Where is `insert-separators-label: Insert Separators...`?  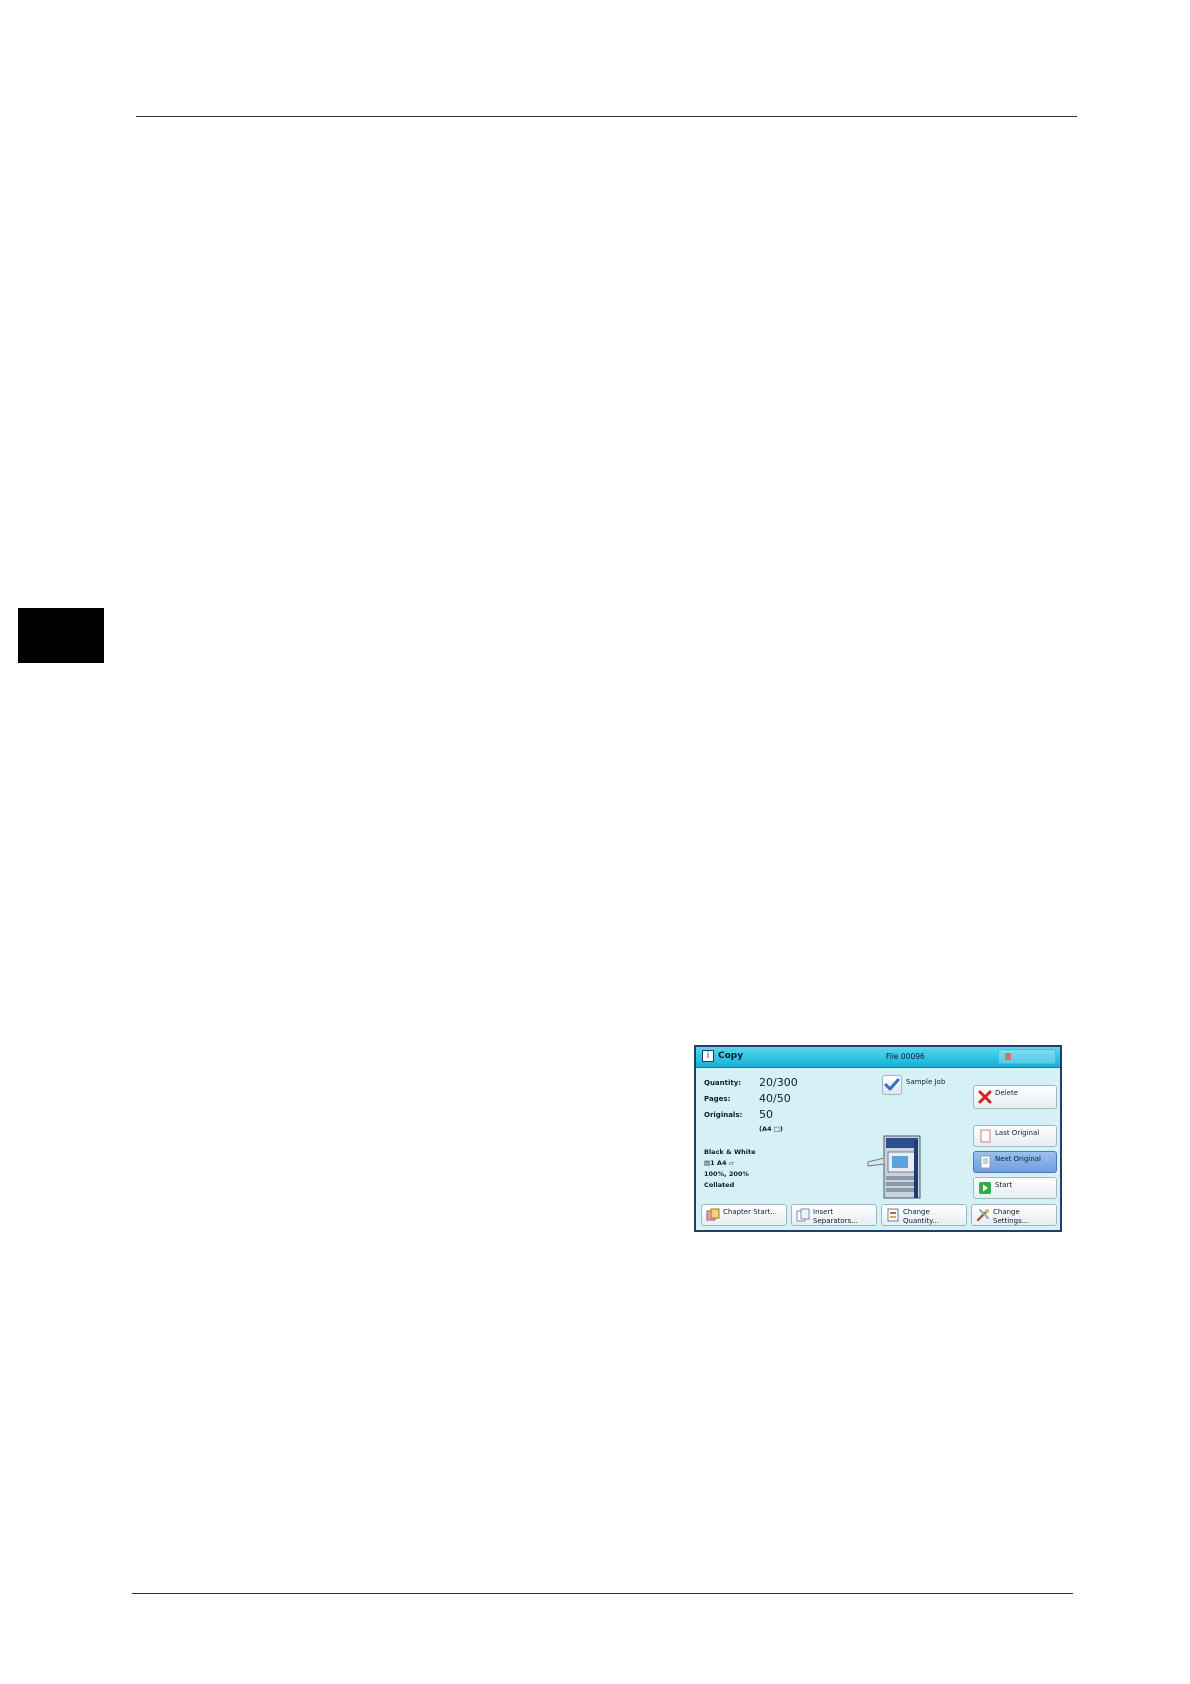
insert-separators-label: Insert Separators... is located at coordinates (835, 1216).